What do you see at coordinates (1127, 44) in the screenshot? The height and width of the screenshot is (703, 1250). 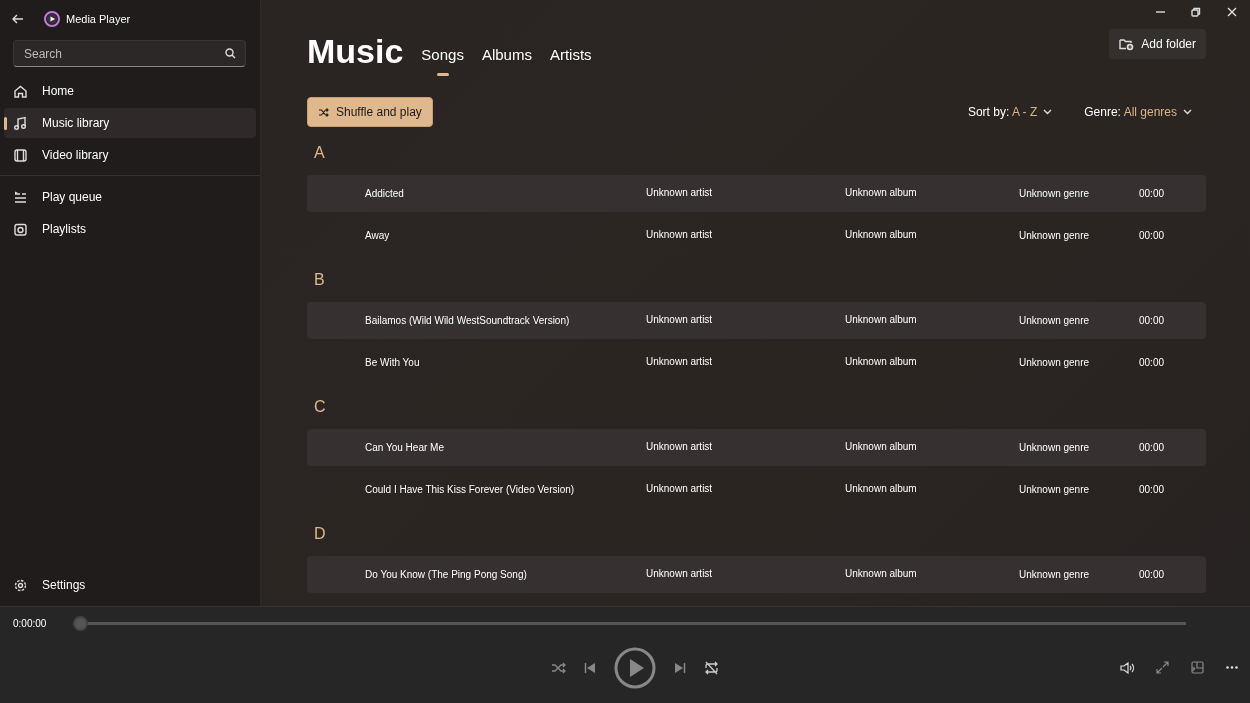 I see `folder-plus-icon` at bounding box center [1127, 44].